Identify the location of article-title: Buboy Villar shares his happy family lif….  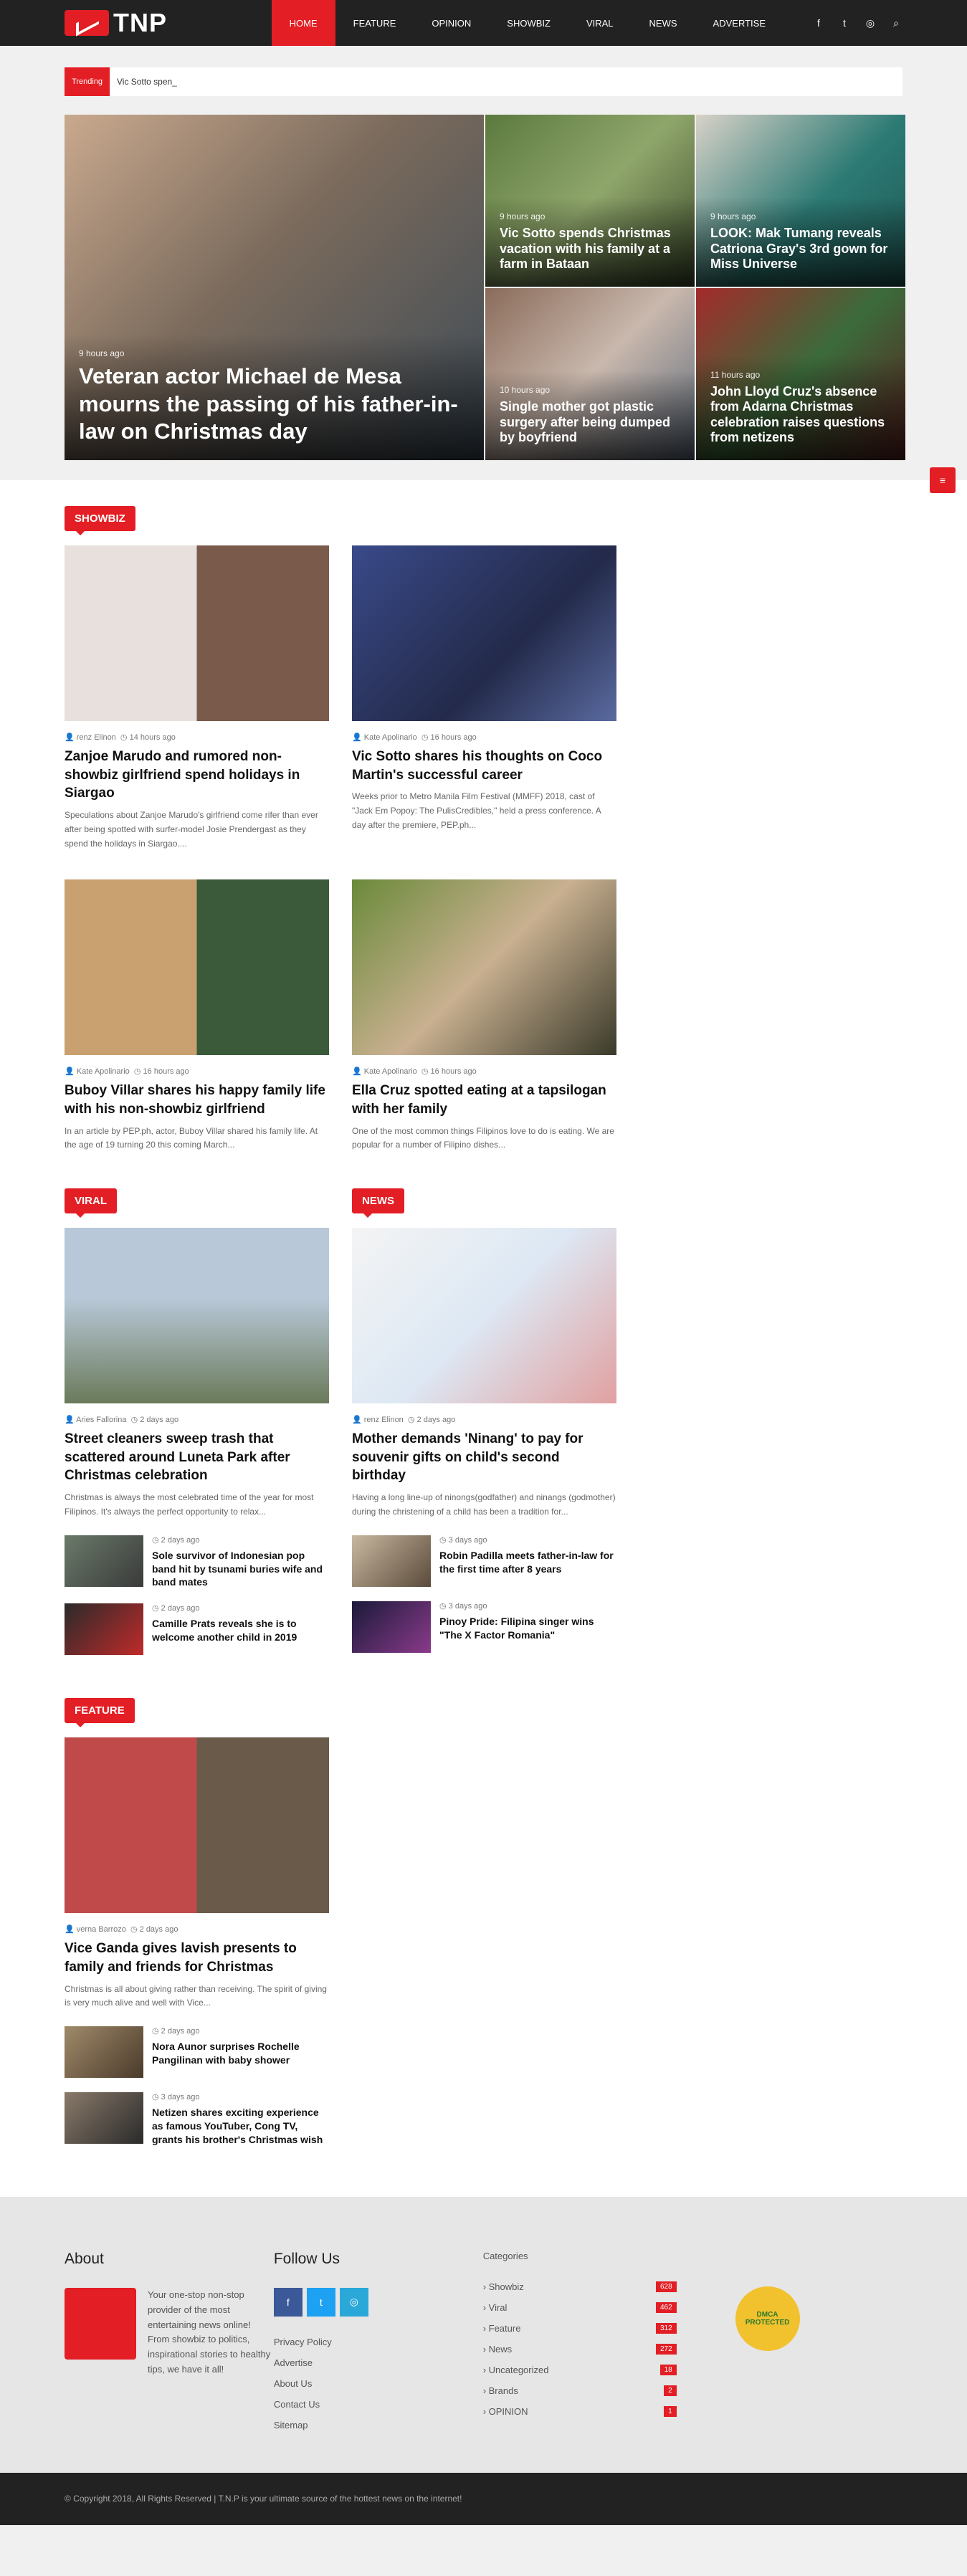
(197, 1100).